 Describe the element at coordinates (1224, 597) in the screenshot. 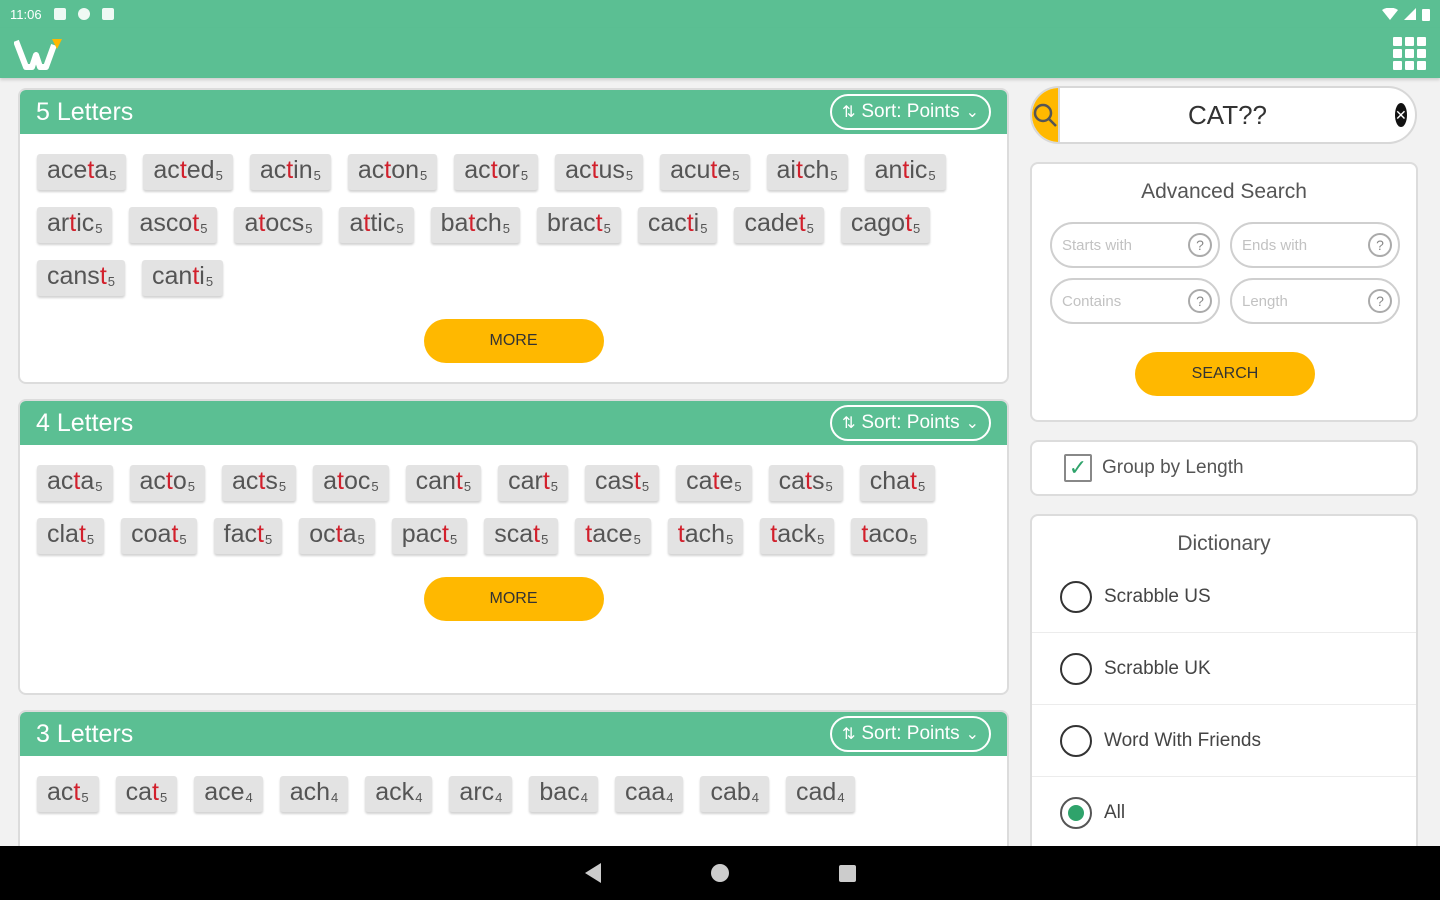

I see `dictionary-option-scrabble-us: Scrabble US` at that location.